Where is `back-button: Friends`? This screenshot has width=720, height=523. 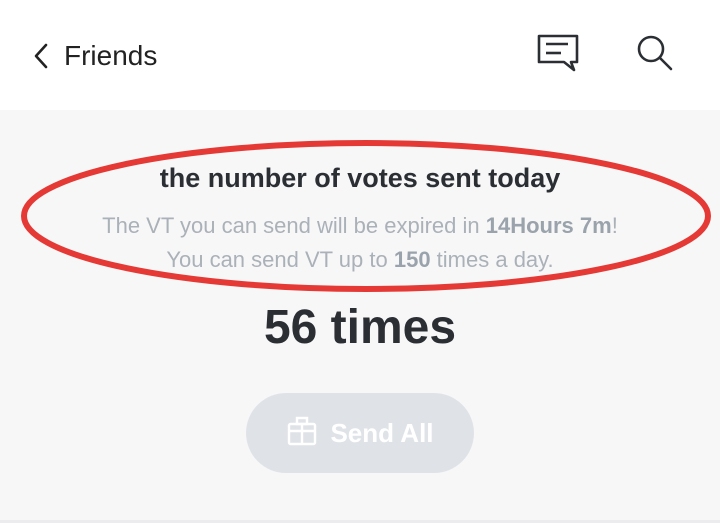 back-button: Friends is located at coordinates (94, 56).